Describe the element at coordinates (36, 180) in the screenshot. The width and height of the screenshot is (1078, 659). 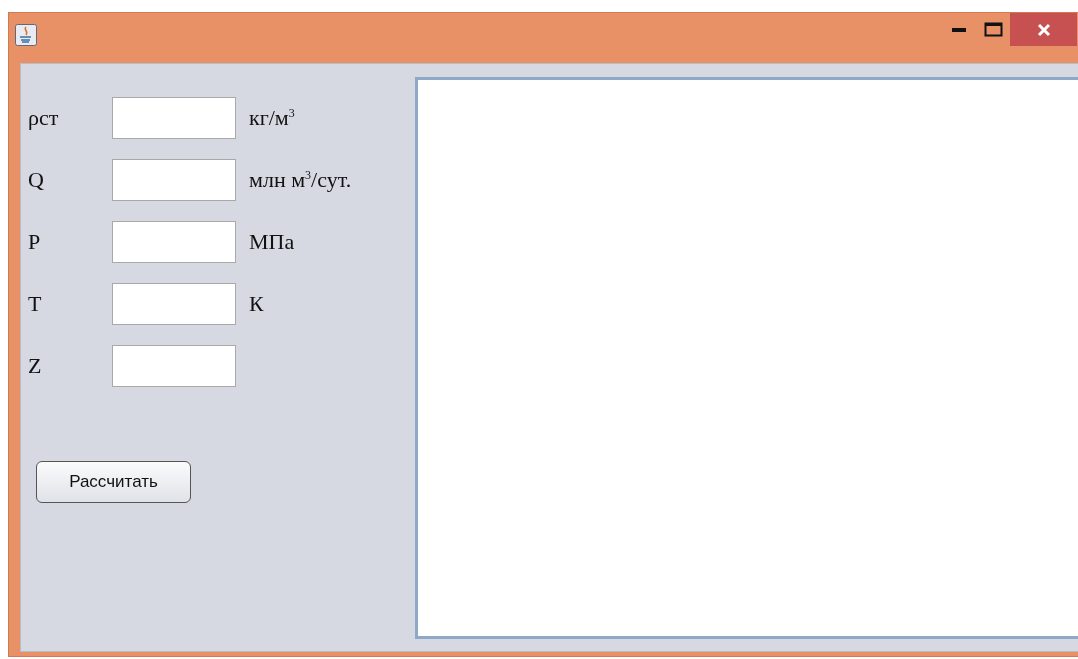
I see `field-label: Q` at that location.